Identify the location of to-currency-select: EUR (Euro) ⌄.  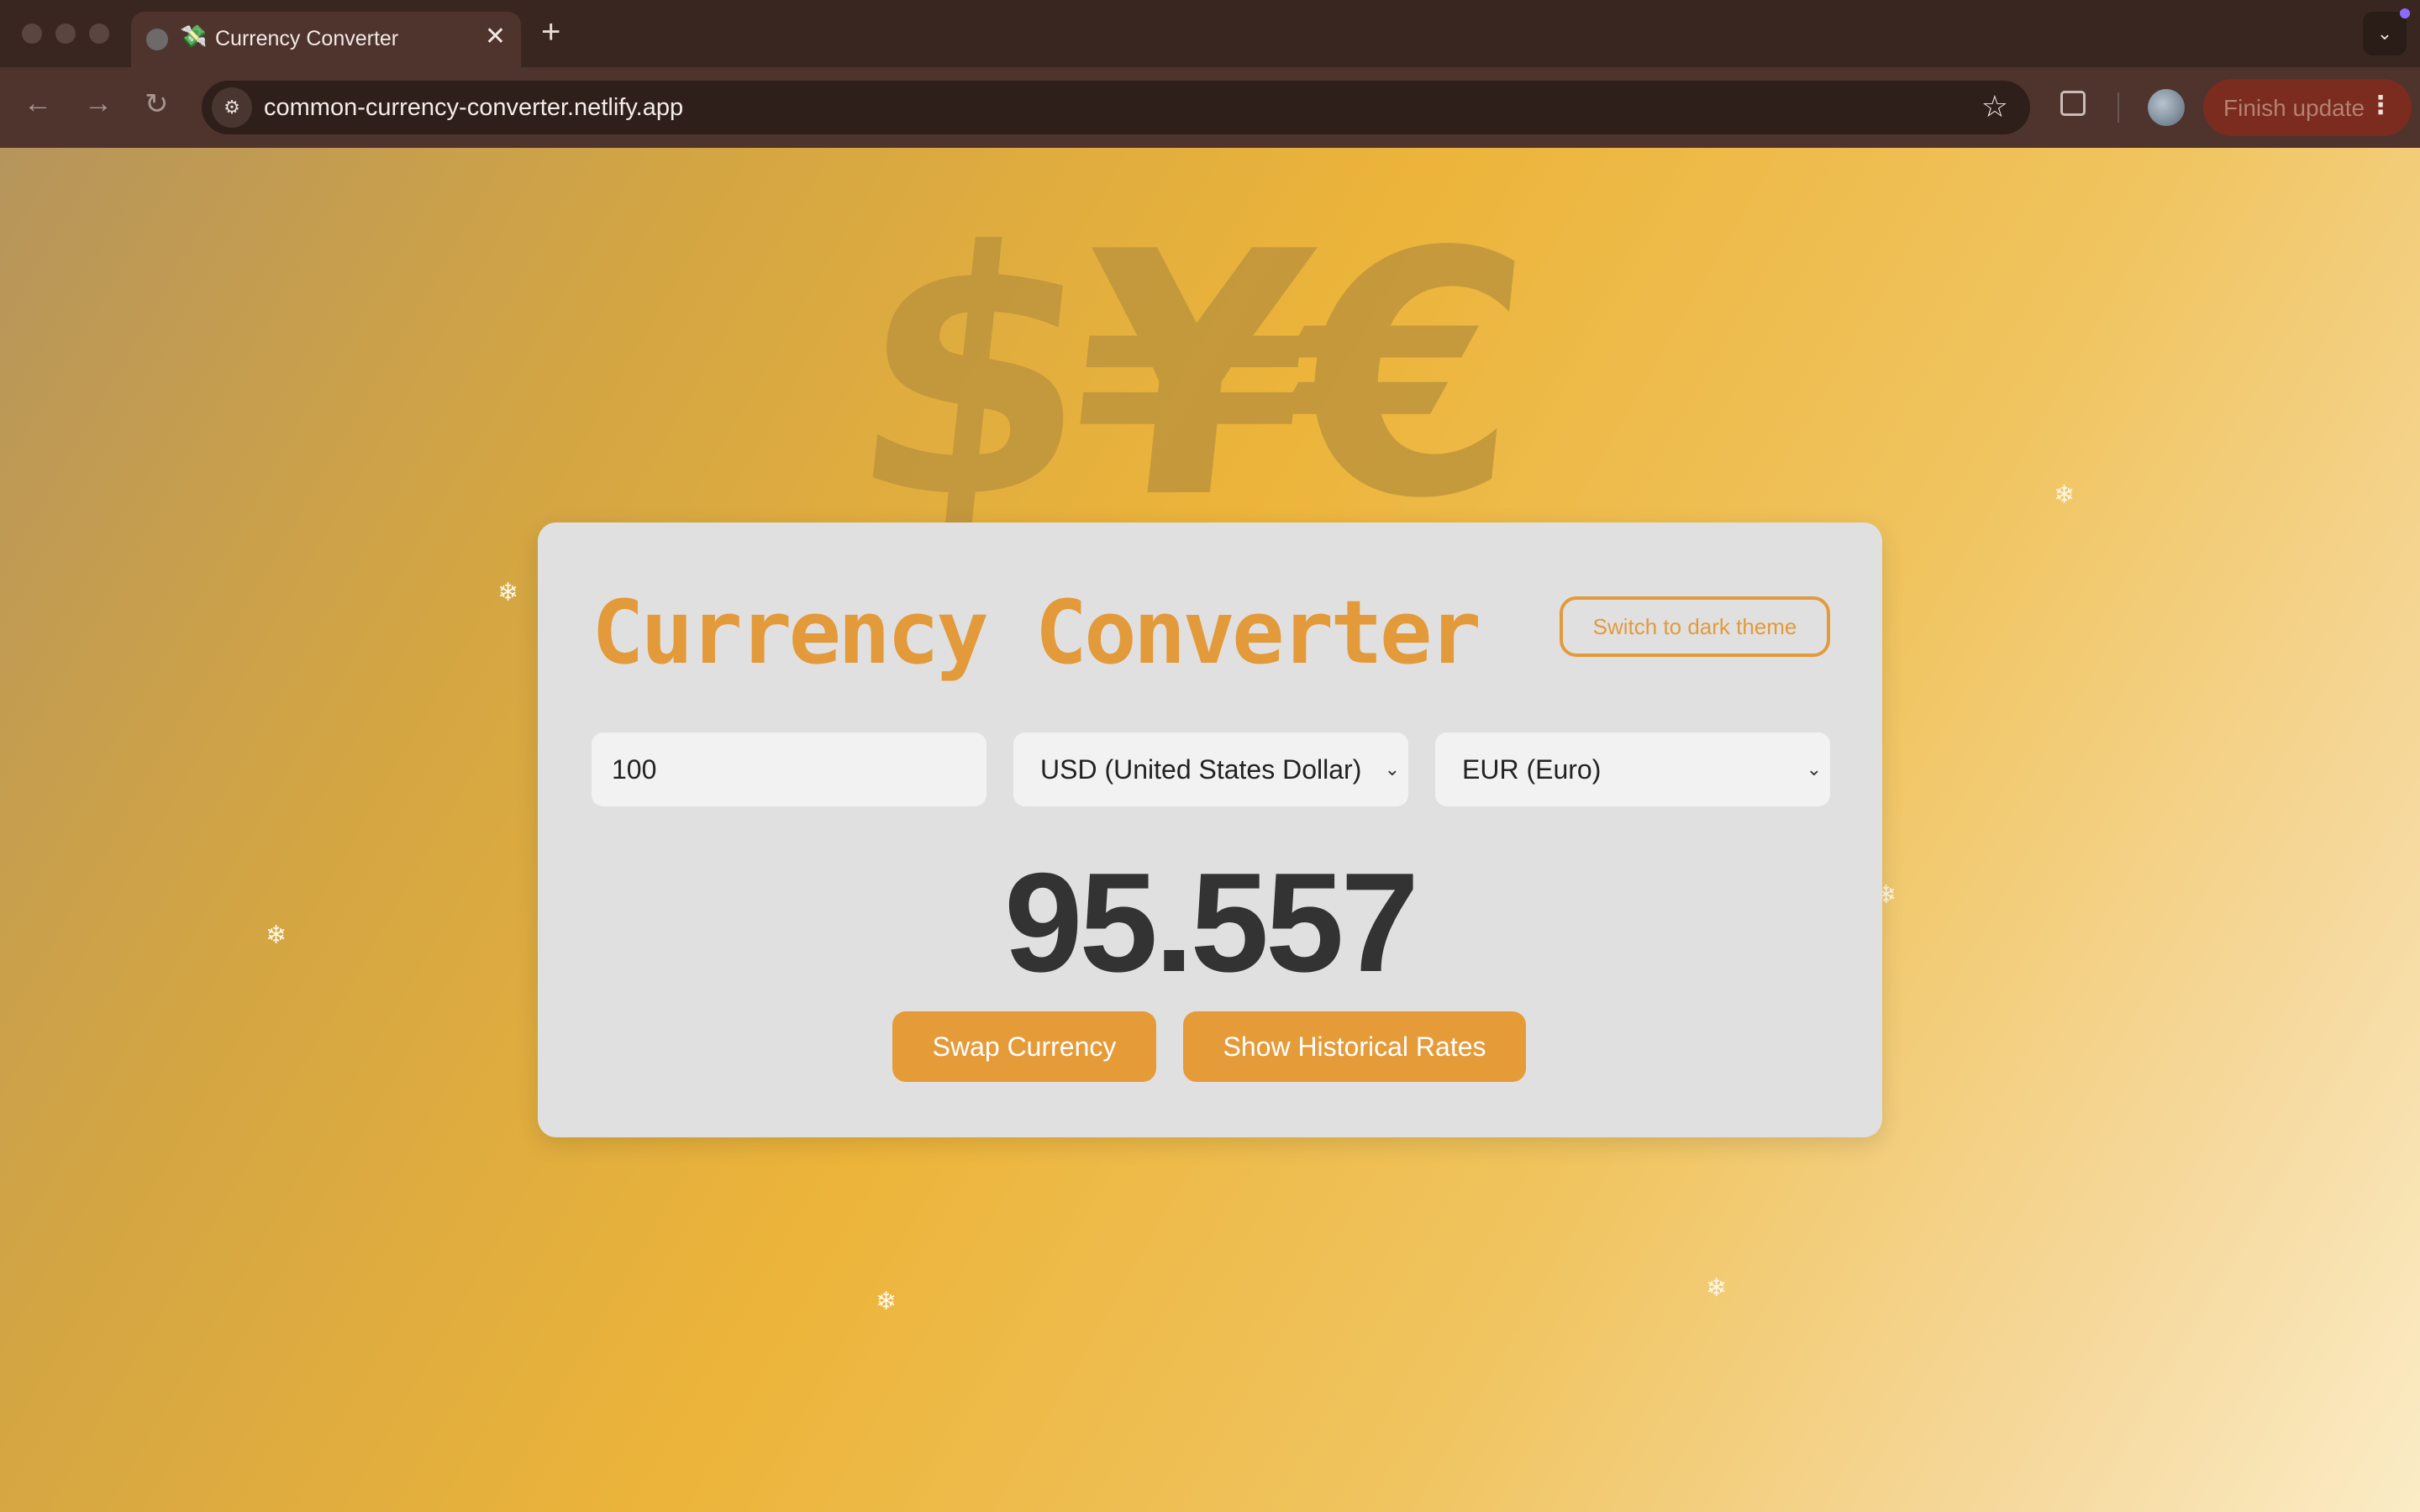
(1632, 769).